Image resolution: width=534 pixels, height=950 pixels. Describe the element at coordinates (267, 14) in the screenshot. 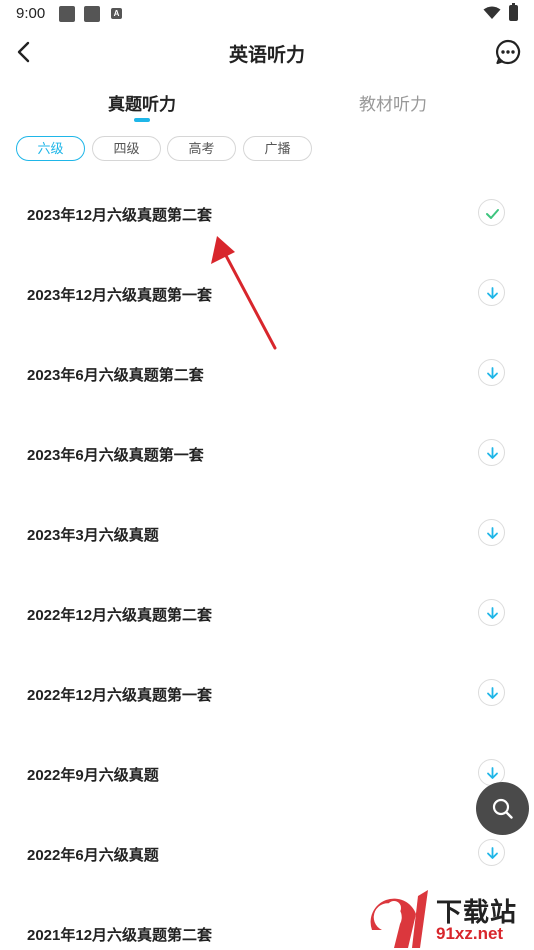

I see `status-bar: 9:00 A` at that location.